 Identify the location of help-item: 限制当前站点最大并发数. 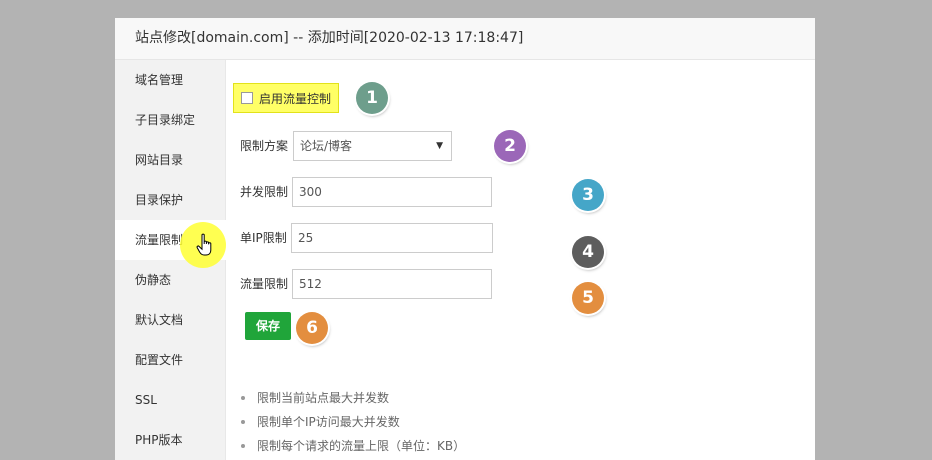
(353, 398).